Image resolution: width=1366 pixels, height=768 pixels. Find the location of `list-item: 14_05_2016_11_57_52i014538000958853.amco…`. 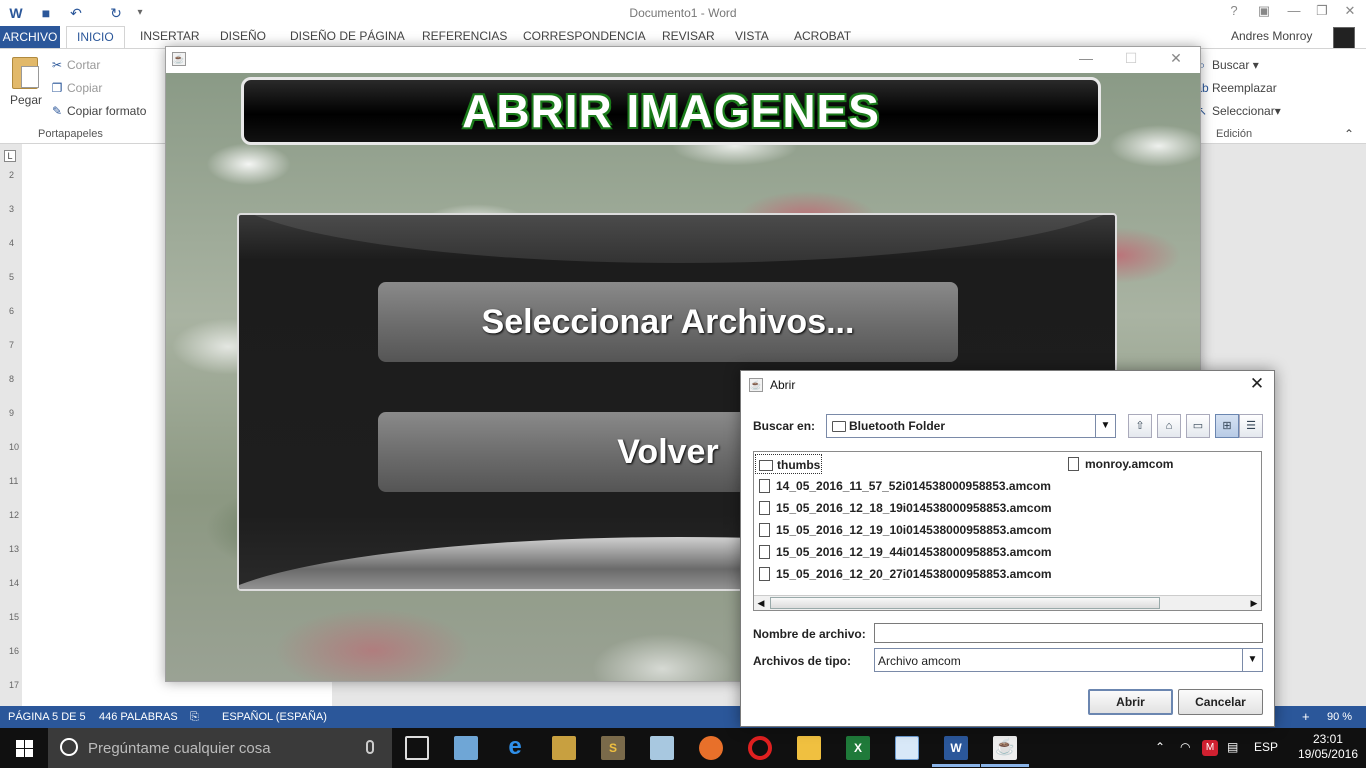

list-item: 14_05_2016_11_57_52i014538000958853.amco… is located at coordinates (910, 486).